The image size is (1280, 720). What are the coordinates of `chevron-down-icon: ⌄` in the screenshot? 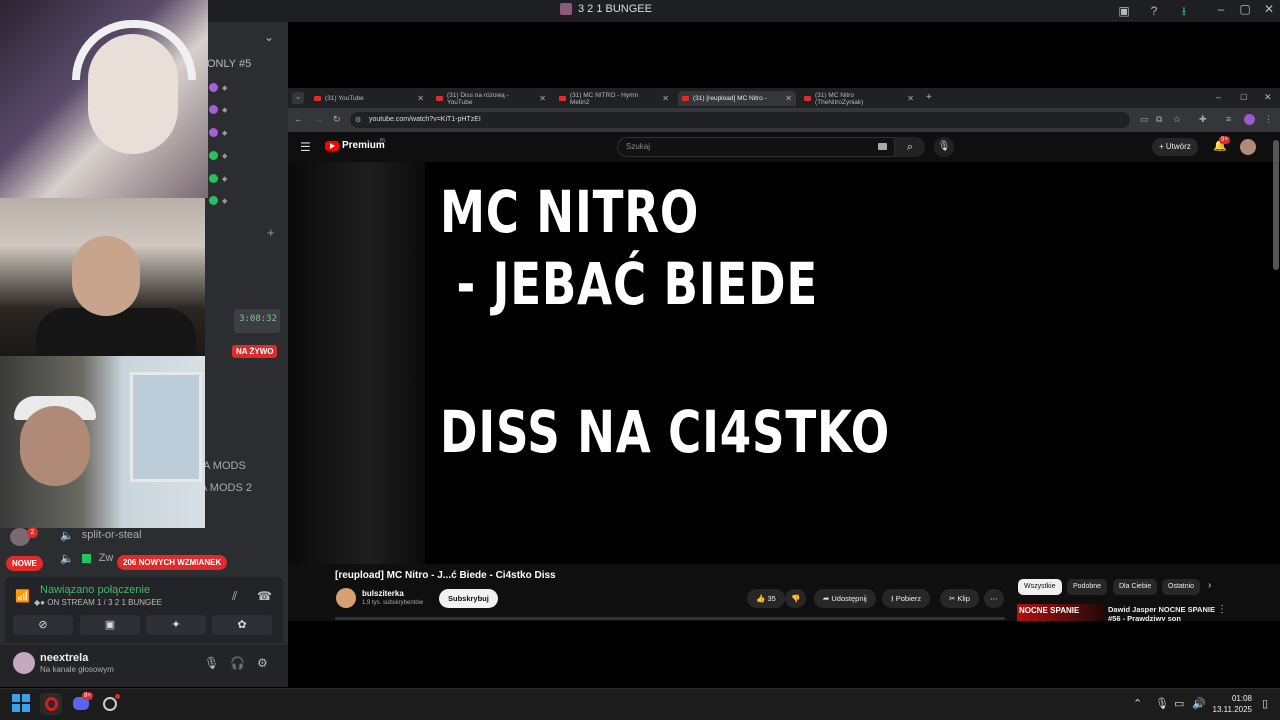 It's located at (269, 37).